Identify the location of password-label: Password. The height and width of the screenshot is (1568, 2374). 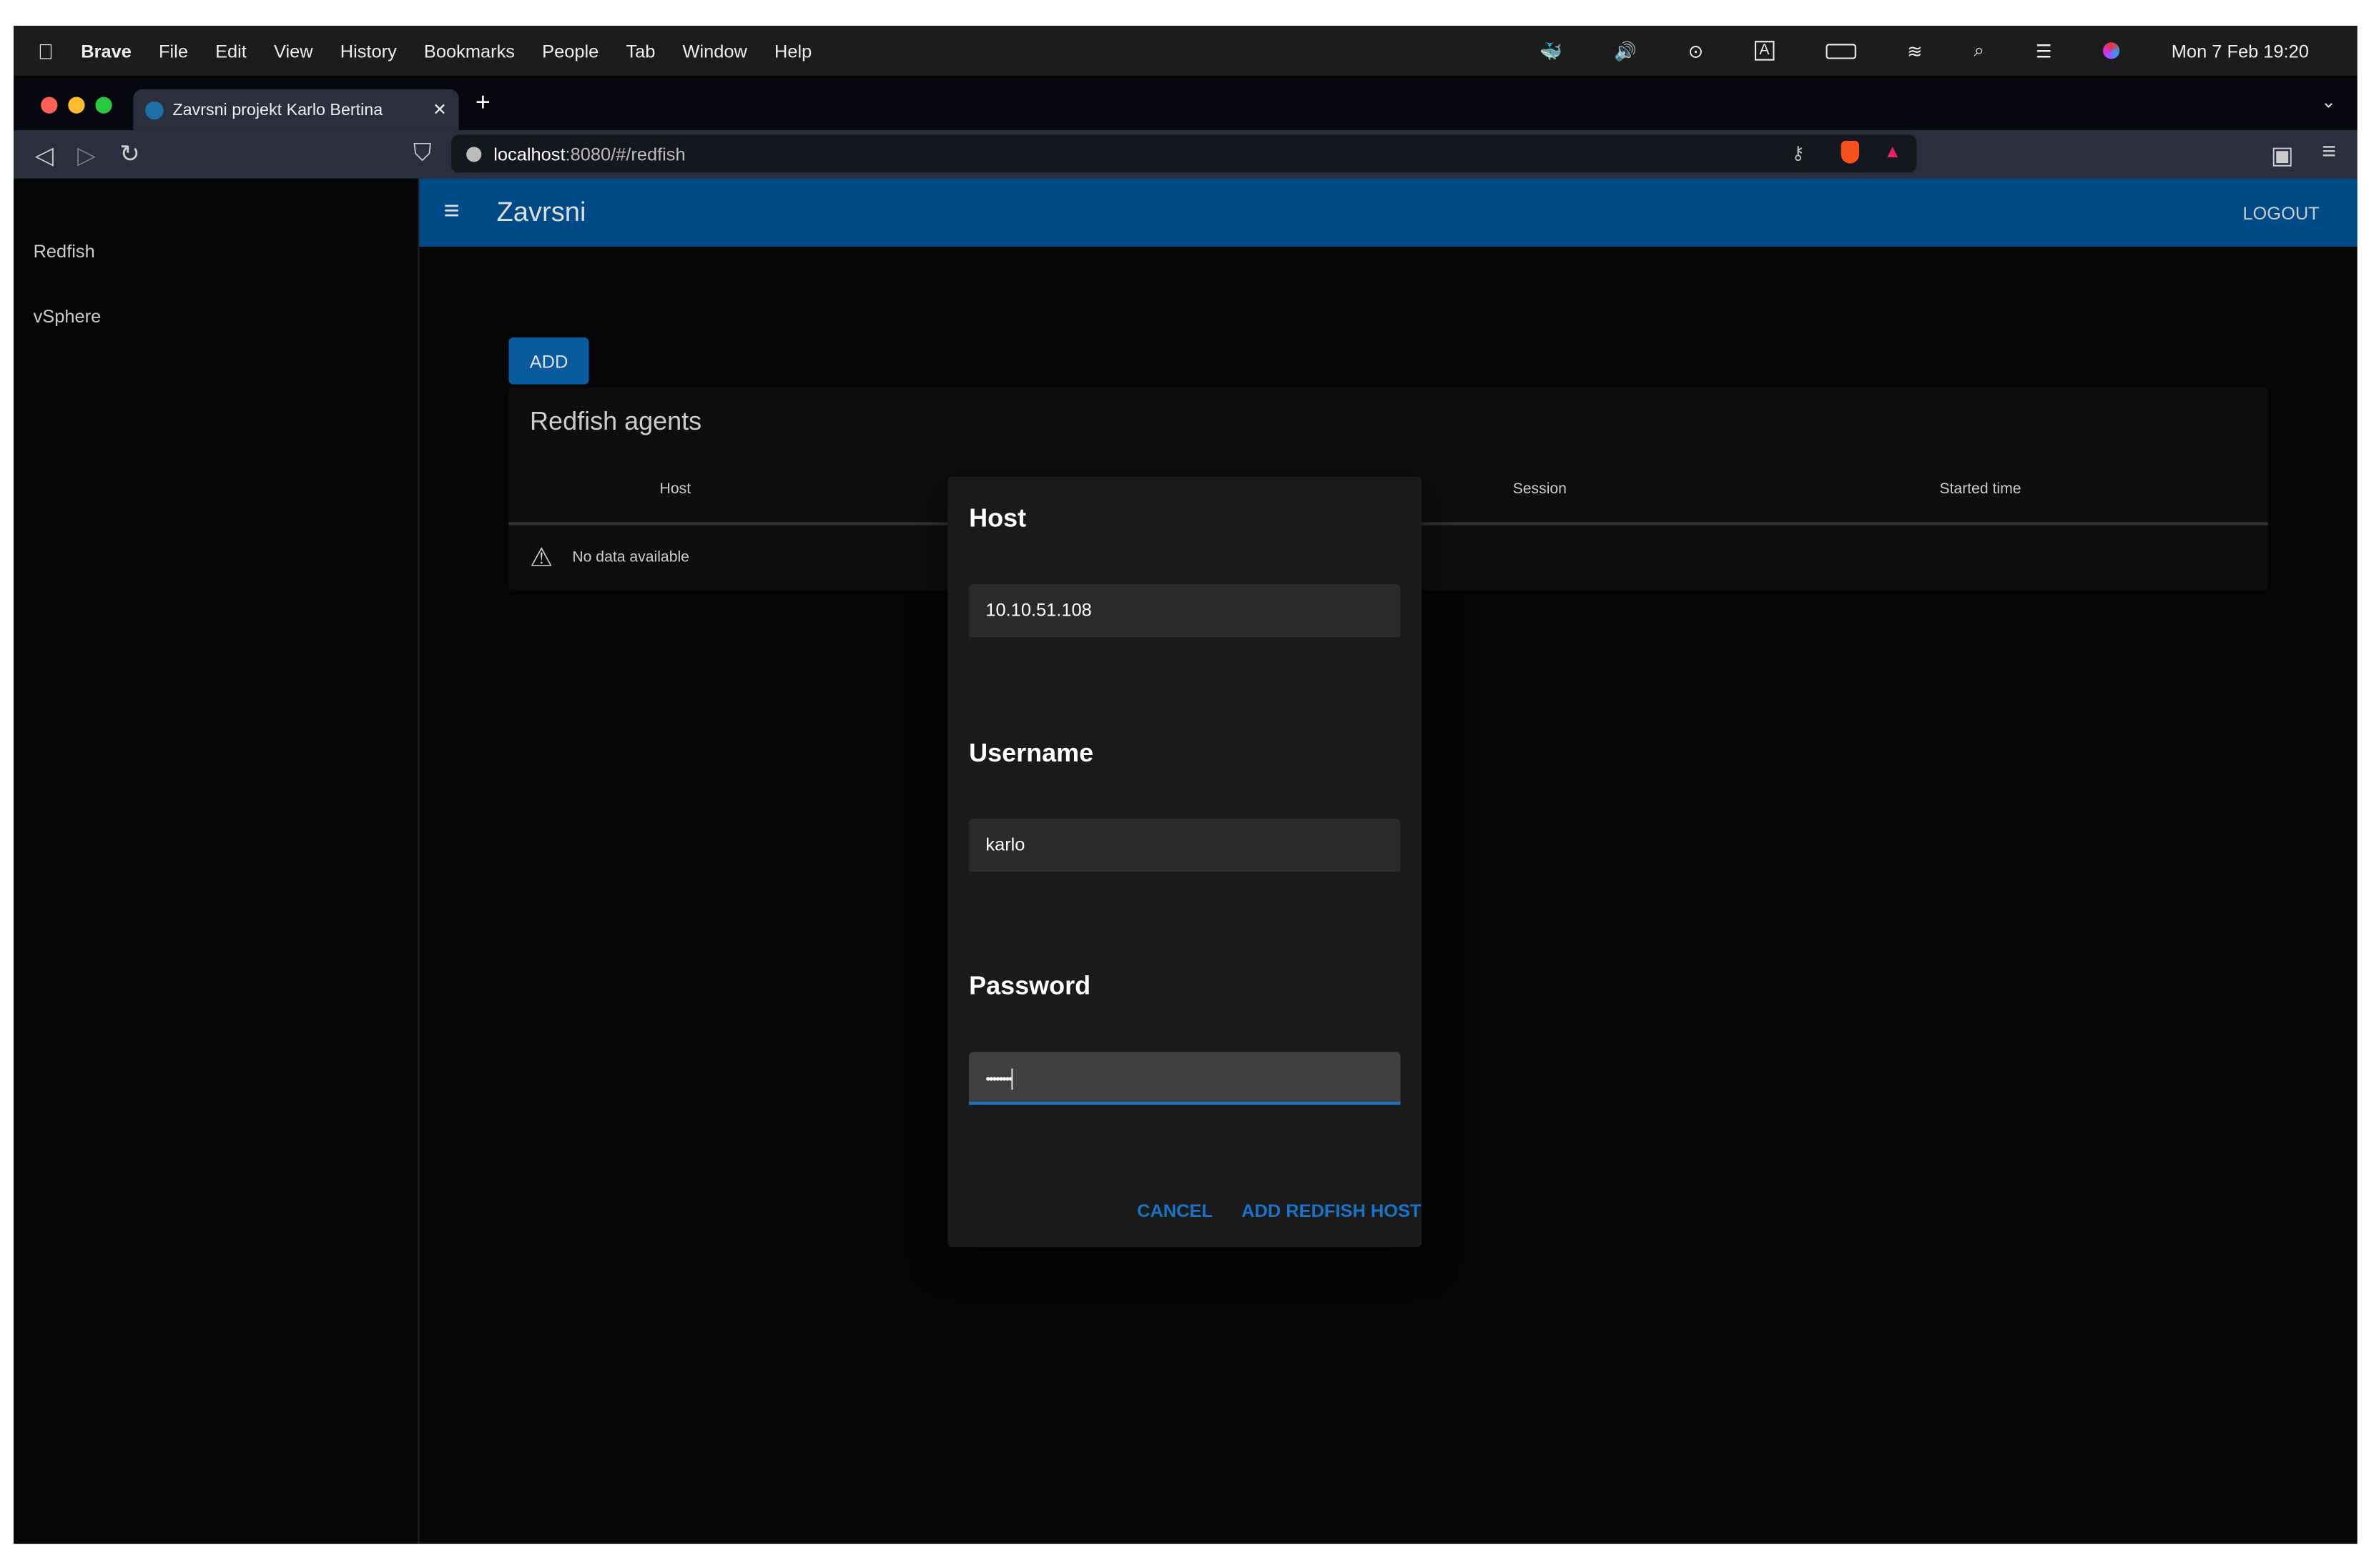
(1030, 986).